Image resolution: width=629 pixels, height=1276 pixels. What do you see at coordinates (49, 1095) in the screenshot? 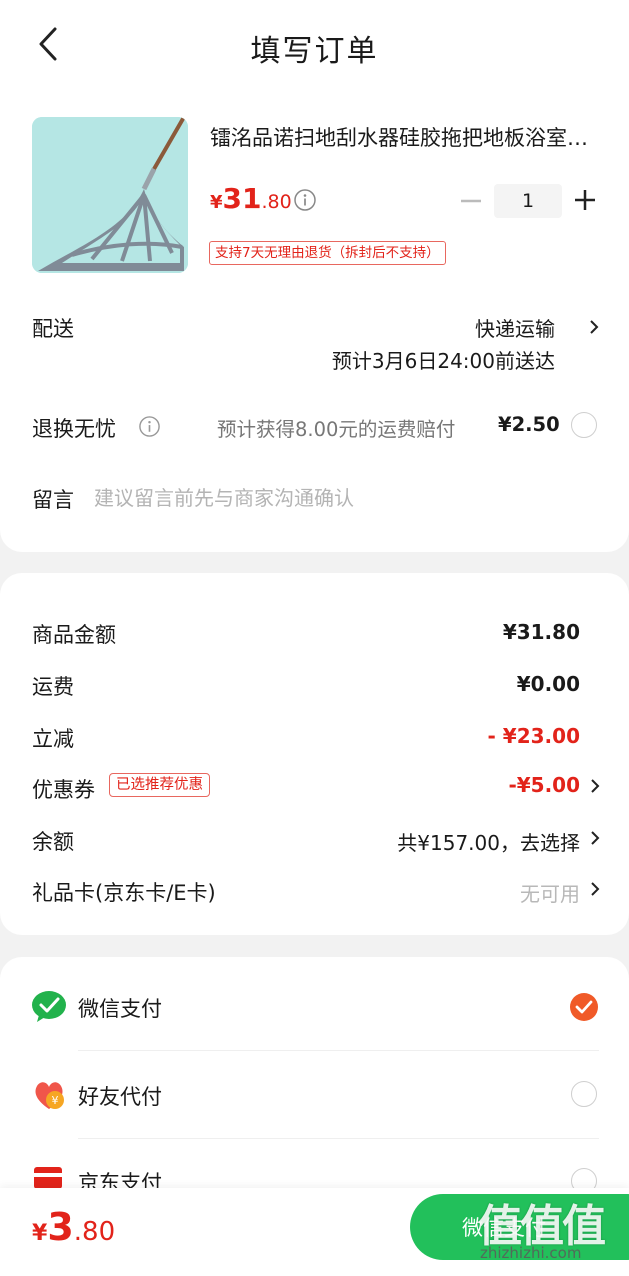
I see `friend-pay-icon: ¥` at bounding box center [49, 1095].